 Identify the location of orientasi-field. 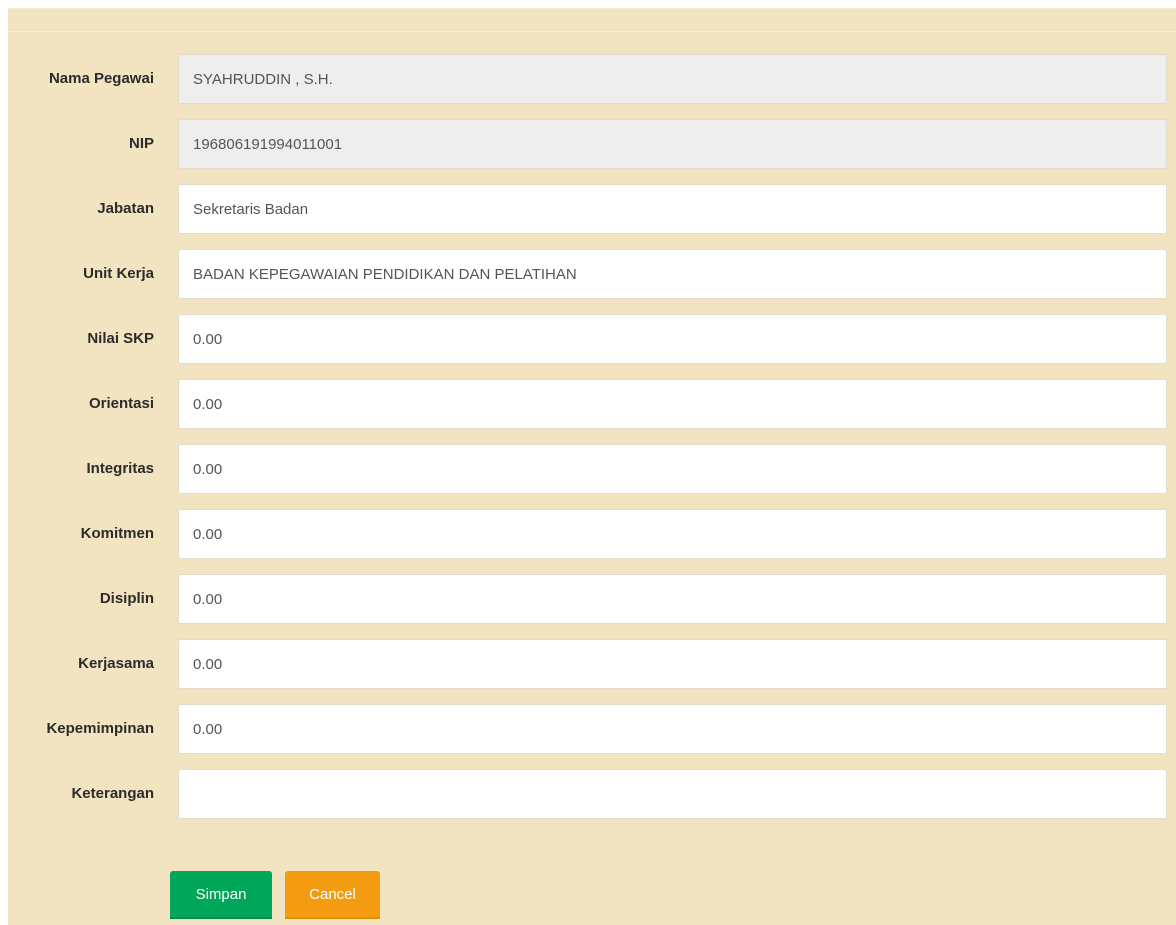
(672, 404).